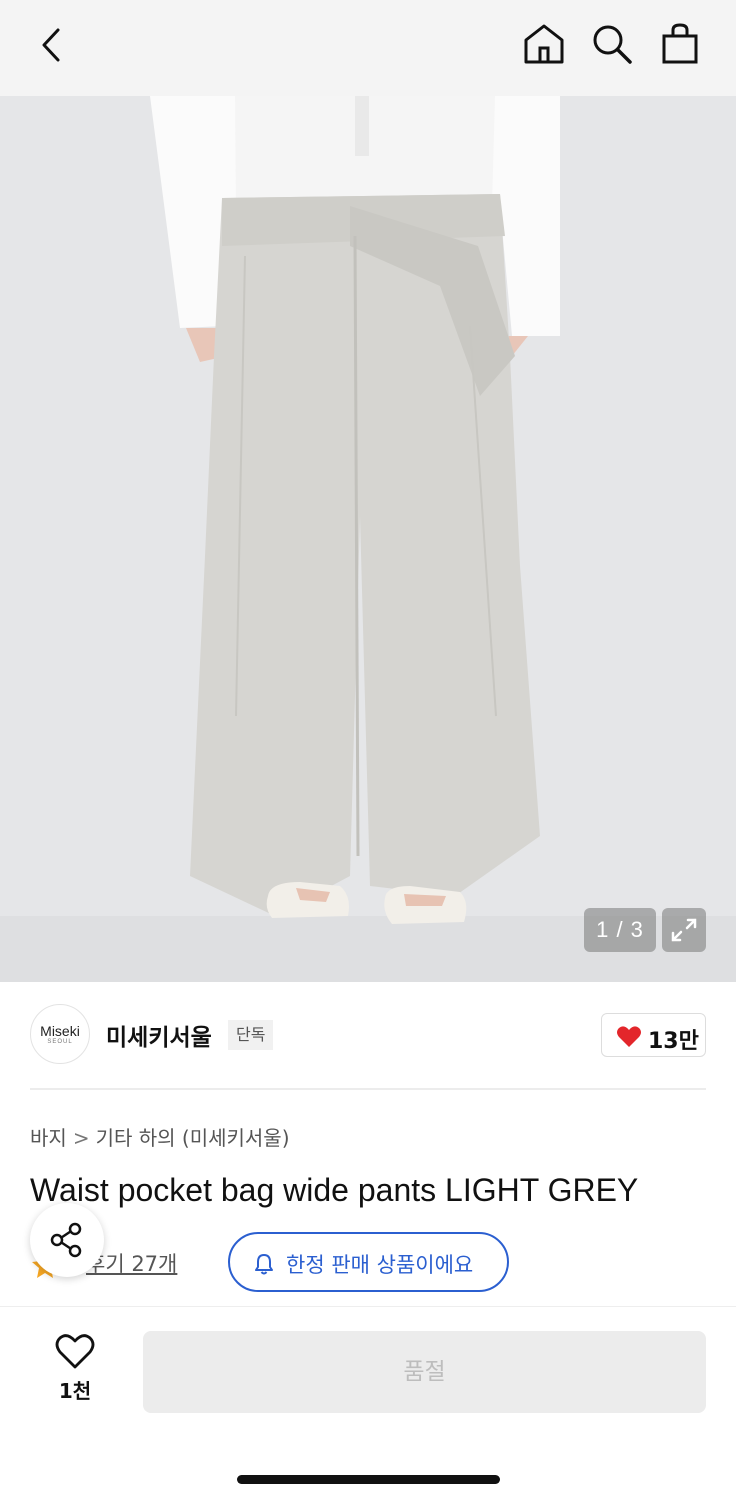 The image size is (736, 1500). I want to click on soldout-button: 품절, so click(424, 1372).